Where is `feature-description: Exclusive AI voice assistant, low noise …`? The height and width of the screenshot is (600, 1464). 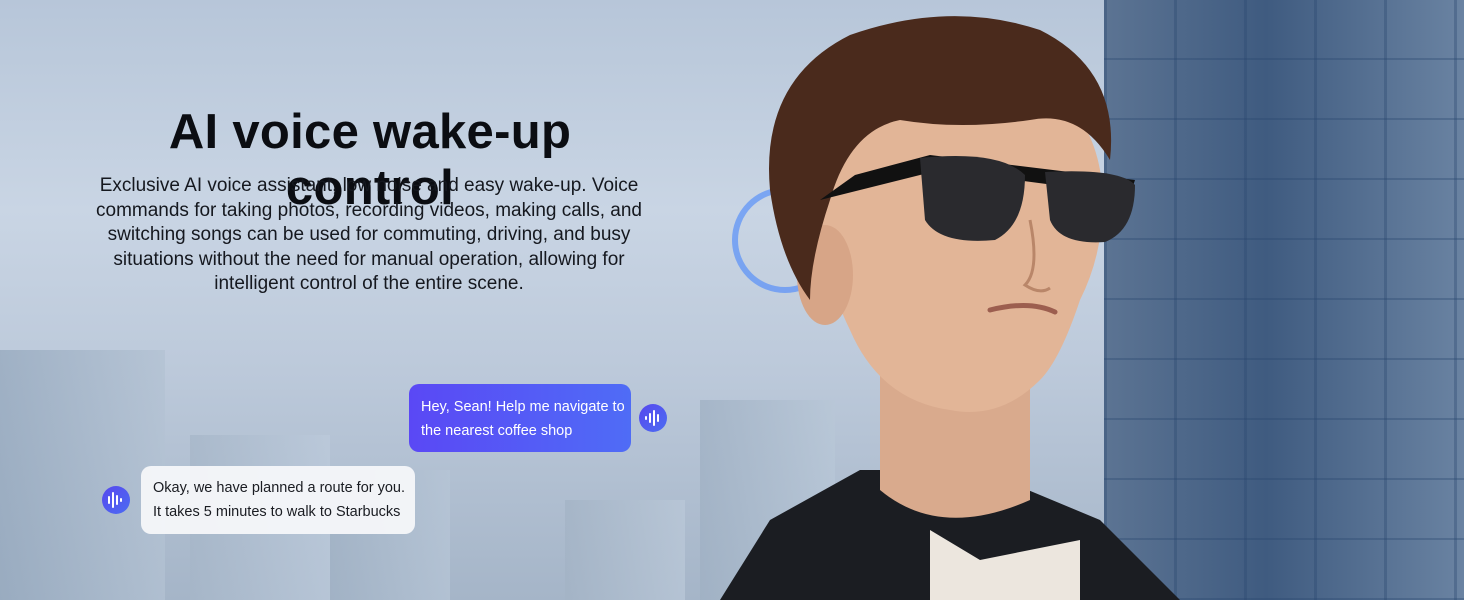
feature-description: Exclusive AI voice assistant, low noise … is located at coordinates (369, 235).